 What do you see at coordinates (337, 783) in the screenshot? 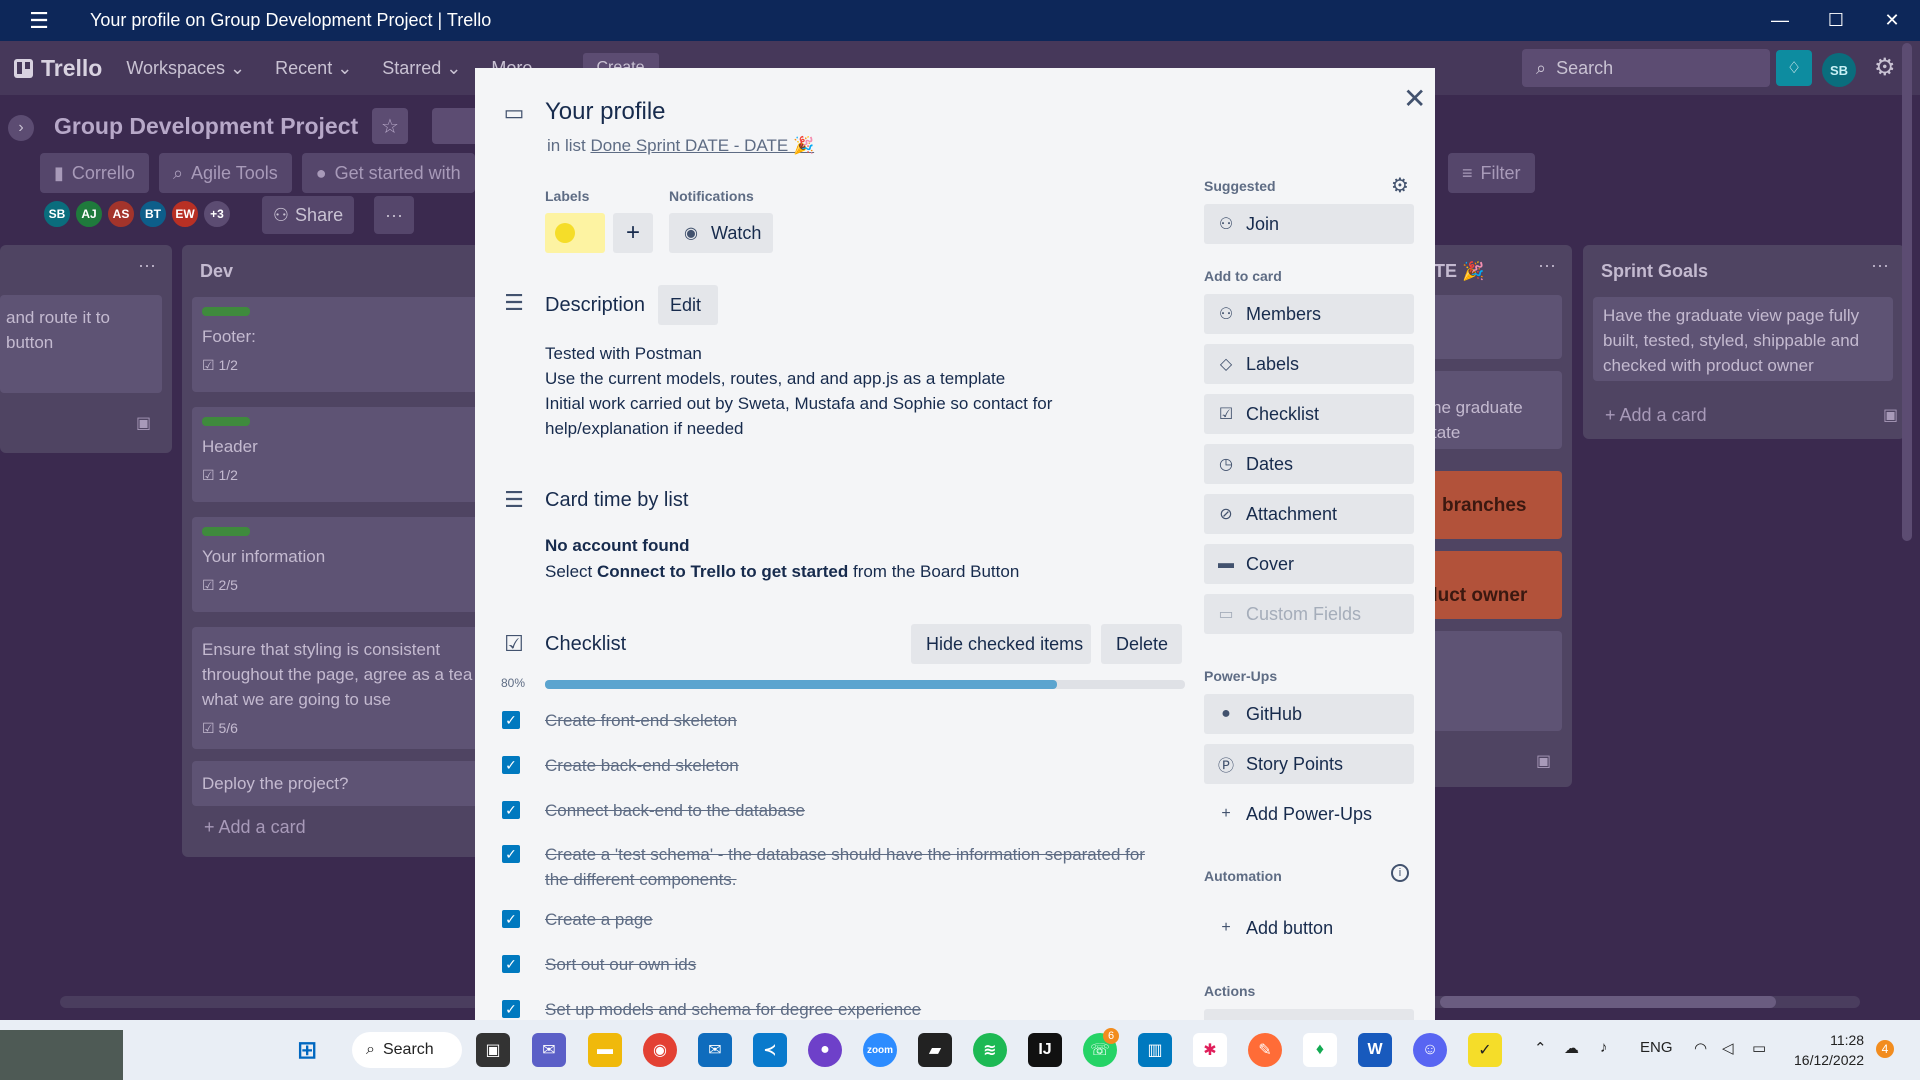
I see `list-item: Deploy the project?` at bounding box center [337, 783].